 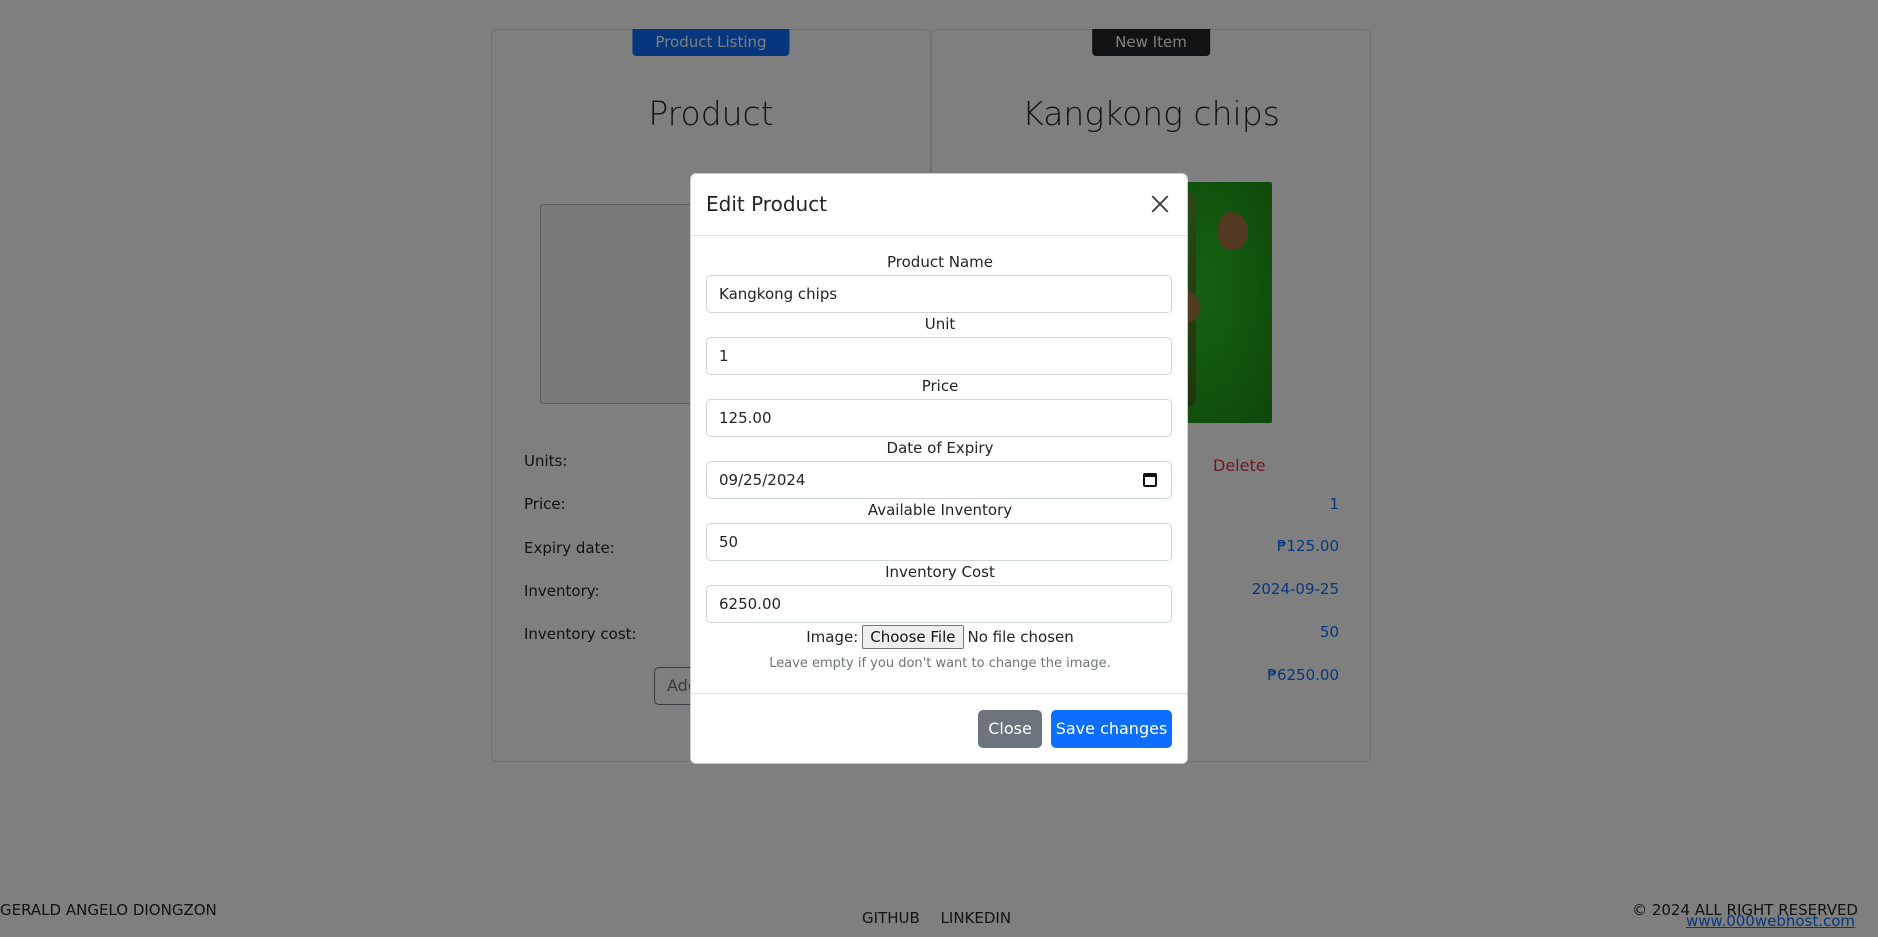 What do you see at coordinates (940, 572) in the screenshot?
I see `inventory-cost-label: Inventory Cost` at bounding box center [940, 572].